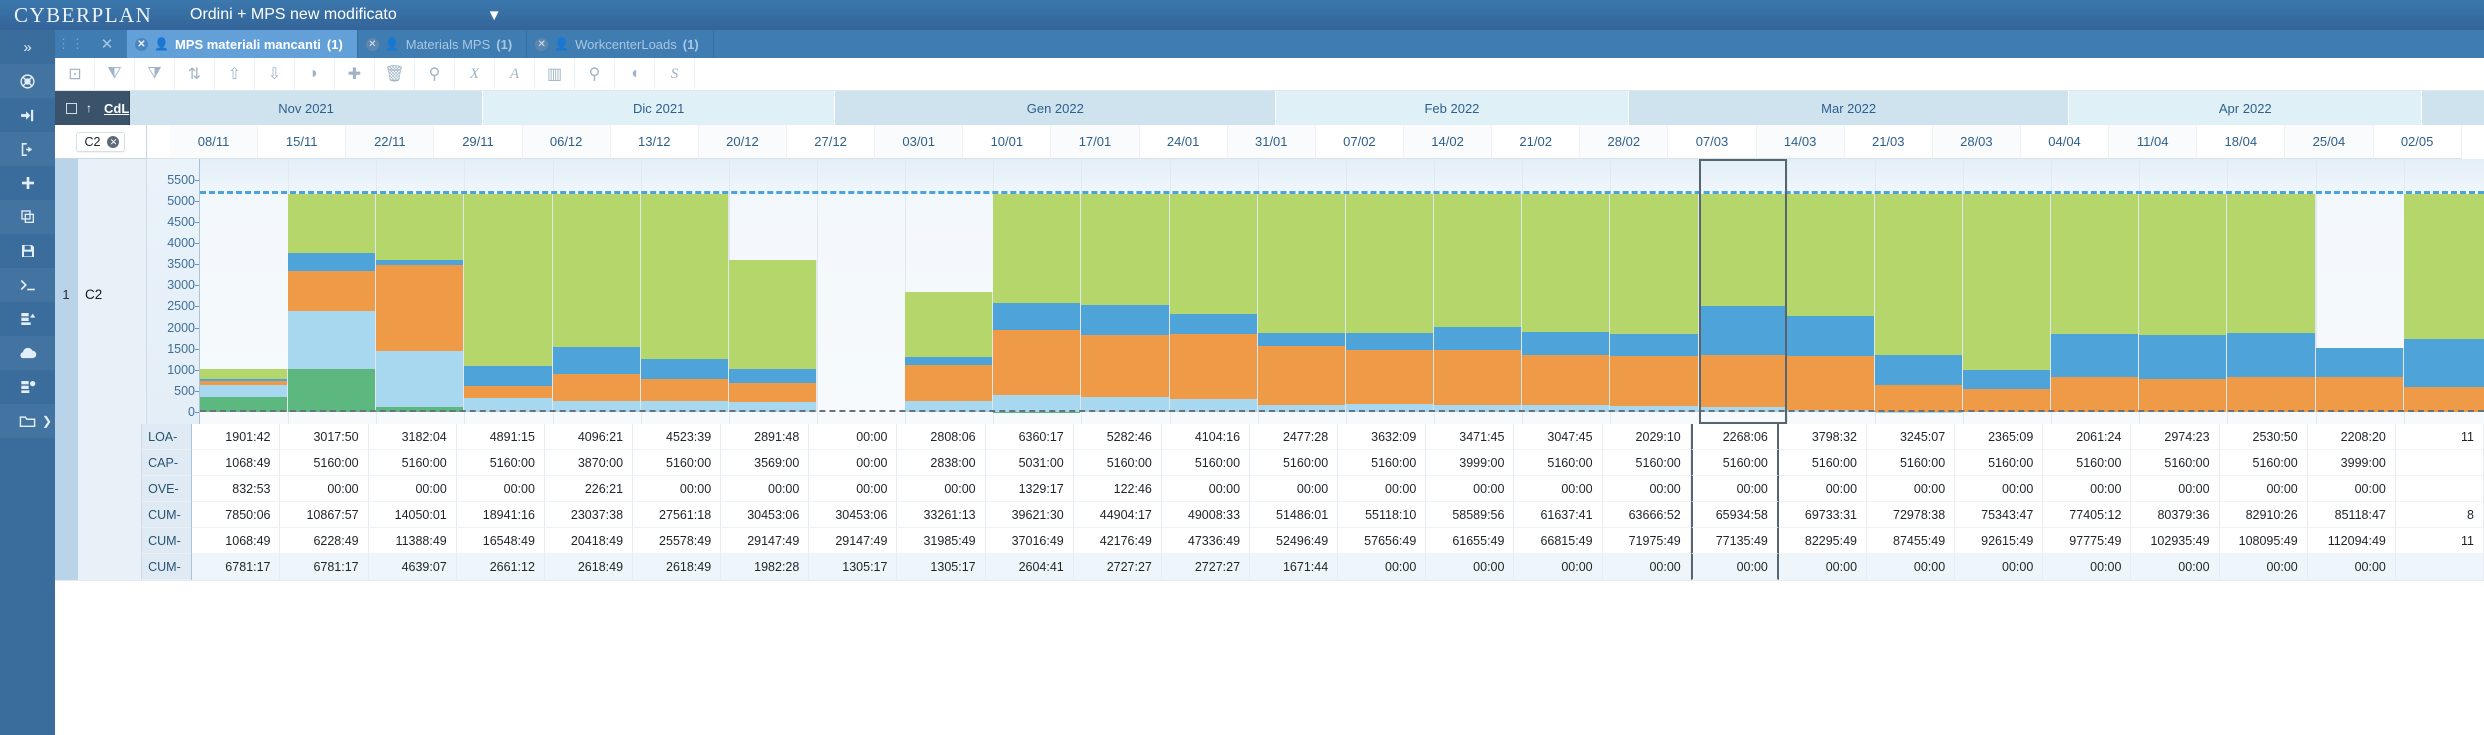 The height and width of the screenshot is (735, 2484). What do you see at coordinates (1712, 142) in the screenshot?
I see `date-header-cell: 07/03` at bounding box center [1712, 142].